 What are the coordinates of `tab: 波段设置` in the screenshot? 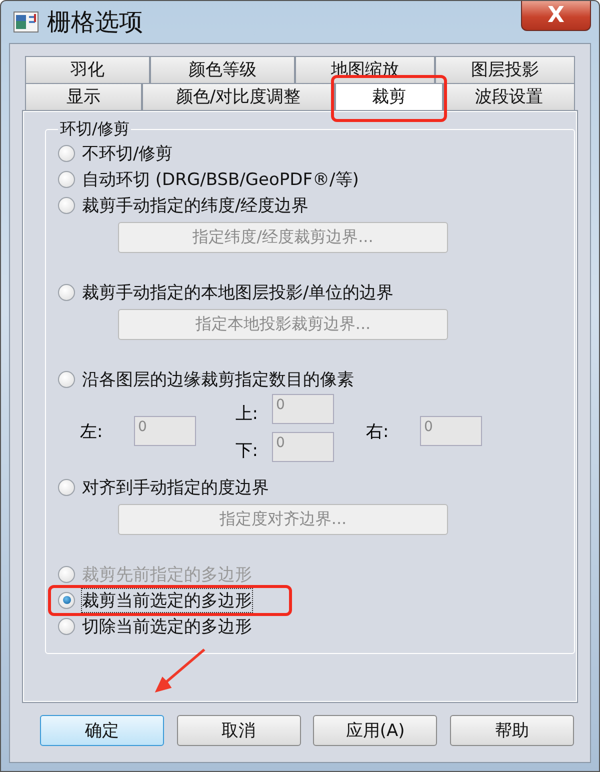 It's located at (509, 96).